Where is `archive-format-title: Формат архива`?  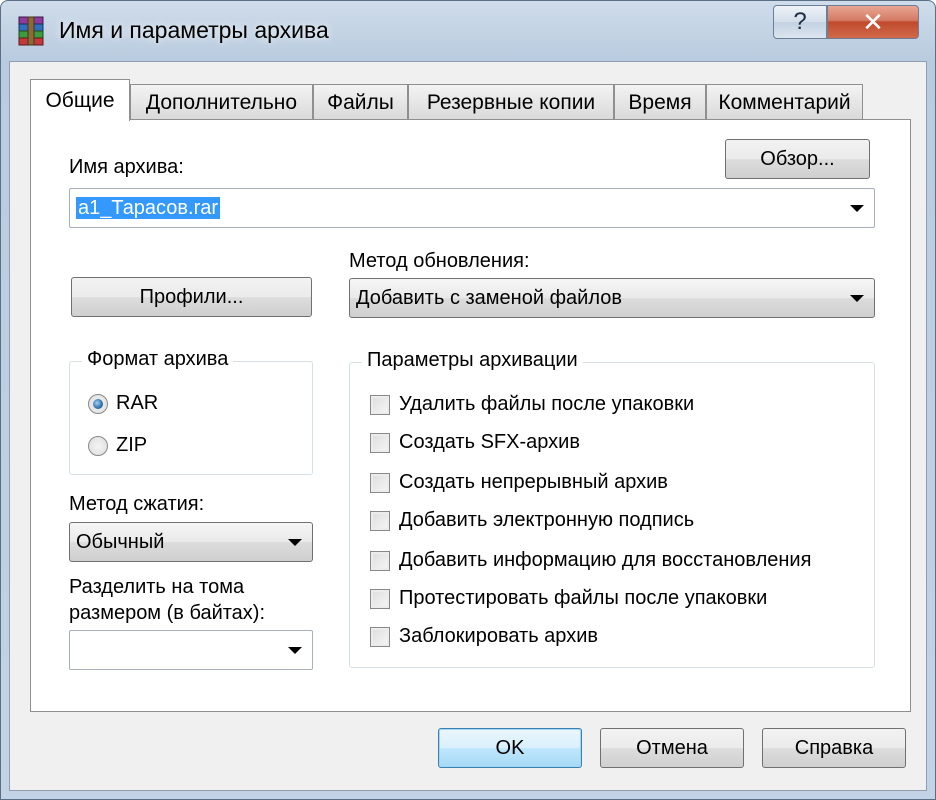 archive-format-title: Формат архива is located at coordinates (158, 359).